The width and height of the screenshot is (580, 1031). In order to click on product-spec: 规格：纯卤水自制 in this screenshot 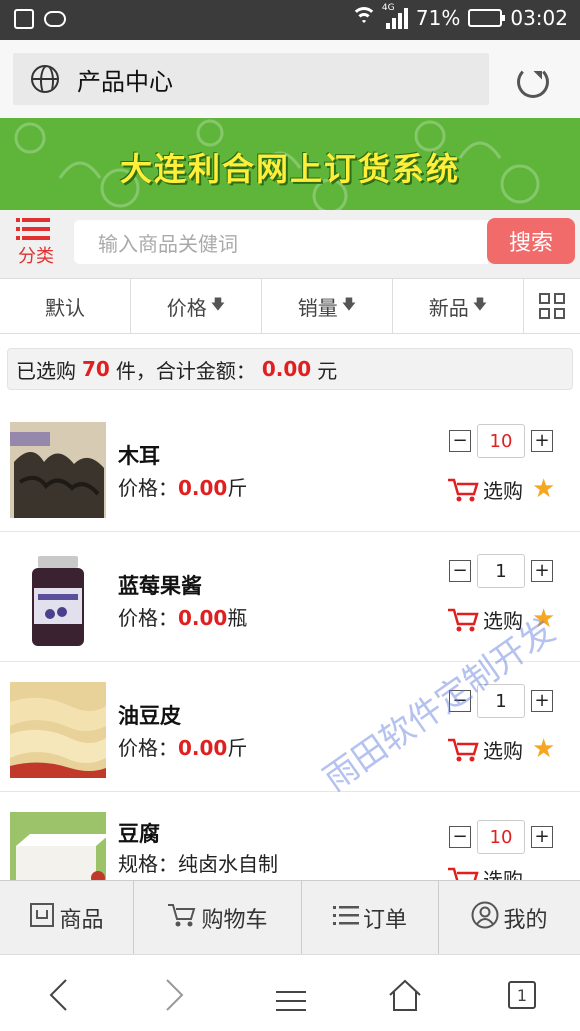, I will do `click(198, 862)`.